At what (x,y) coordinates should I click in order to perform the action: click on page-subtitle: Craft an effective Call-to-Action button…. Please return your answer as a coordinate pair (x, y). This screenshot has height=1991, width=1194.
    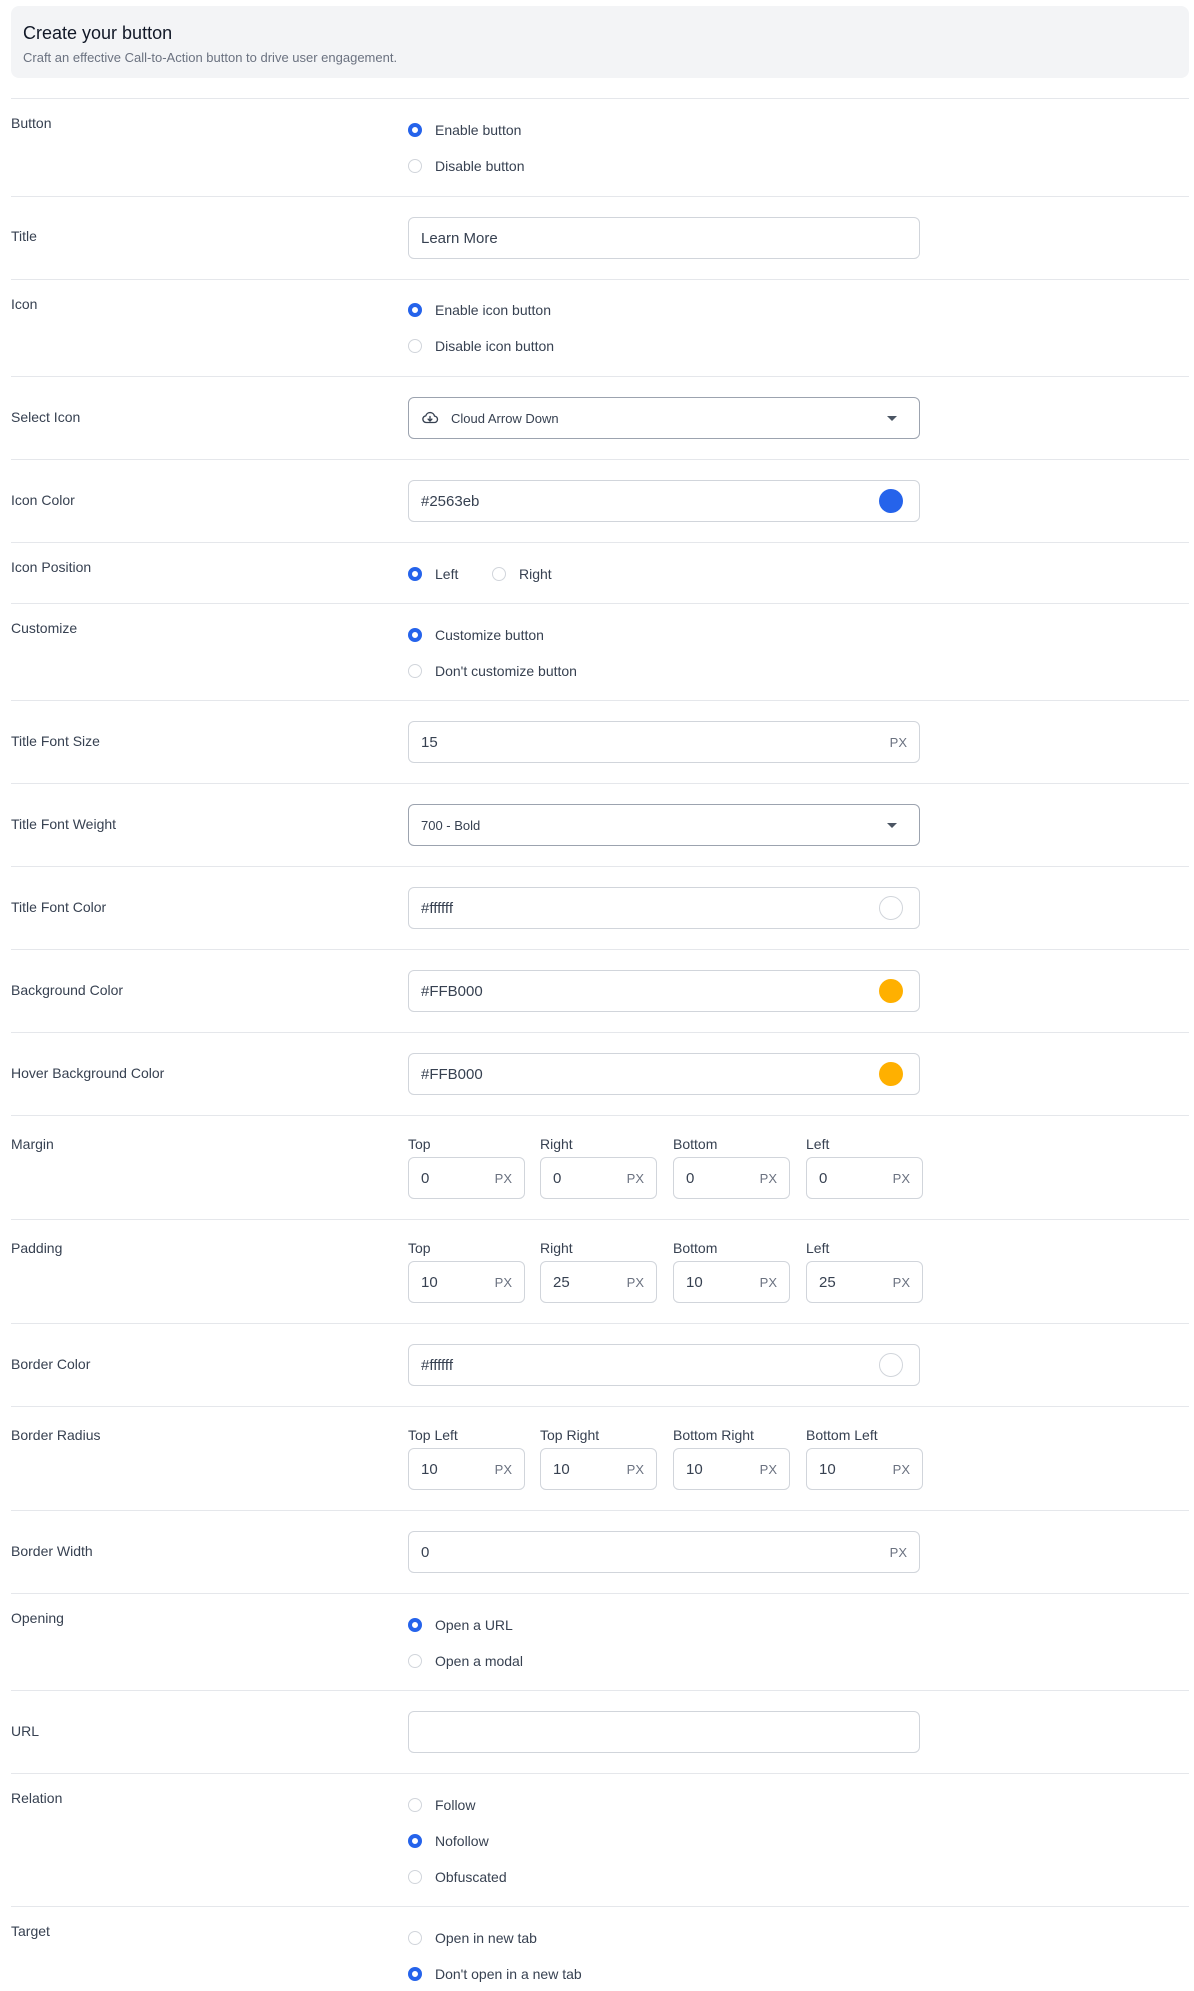
    Looking at the image, I should click on (210, 57).